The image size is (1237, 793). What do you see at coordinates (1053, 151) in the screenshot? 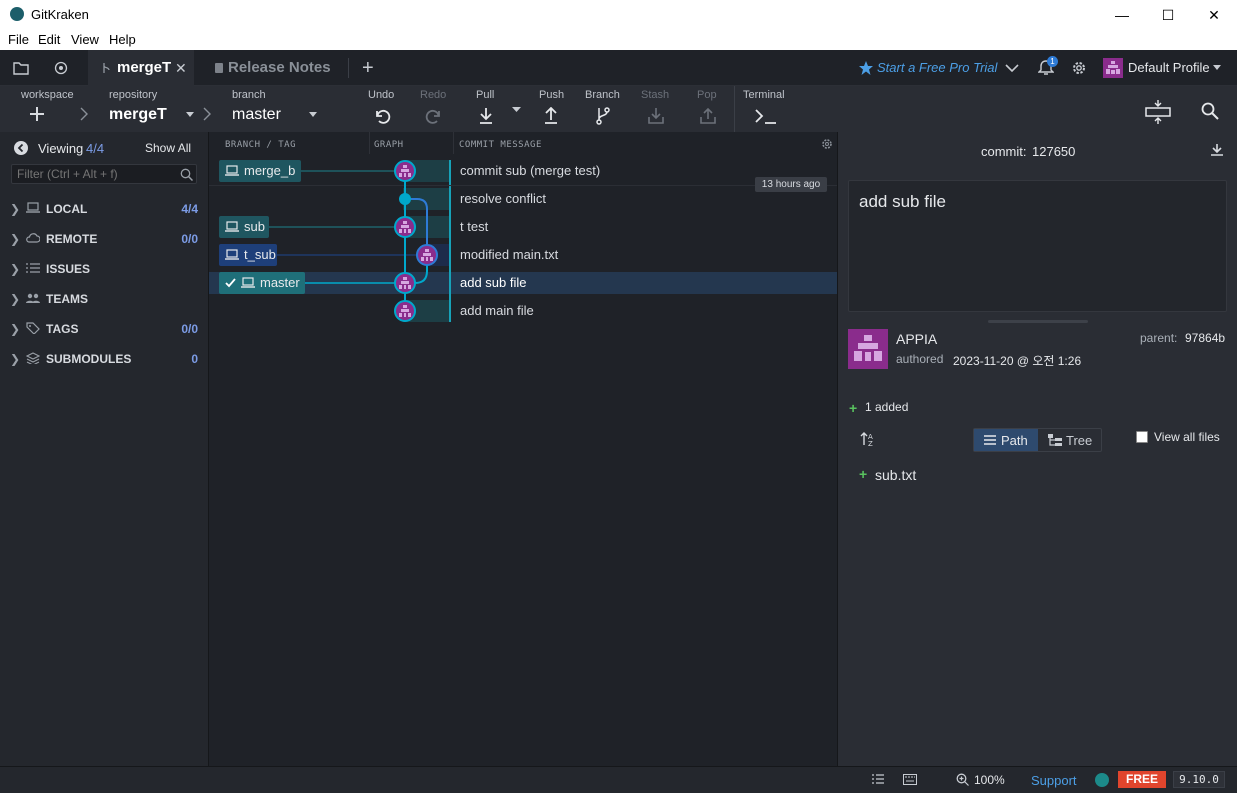
I see `commit-sha: 127650` at bounding box center [1053, 151].